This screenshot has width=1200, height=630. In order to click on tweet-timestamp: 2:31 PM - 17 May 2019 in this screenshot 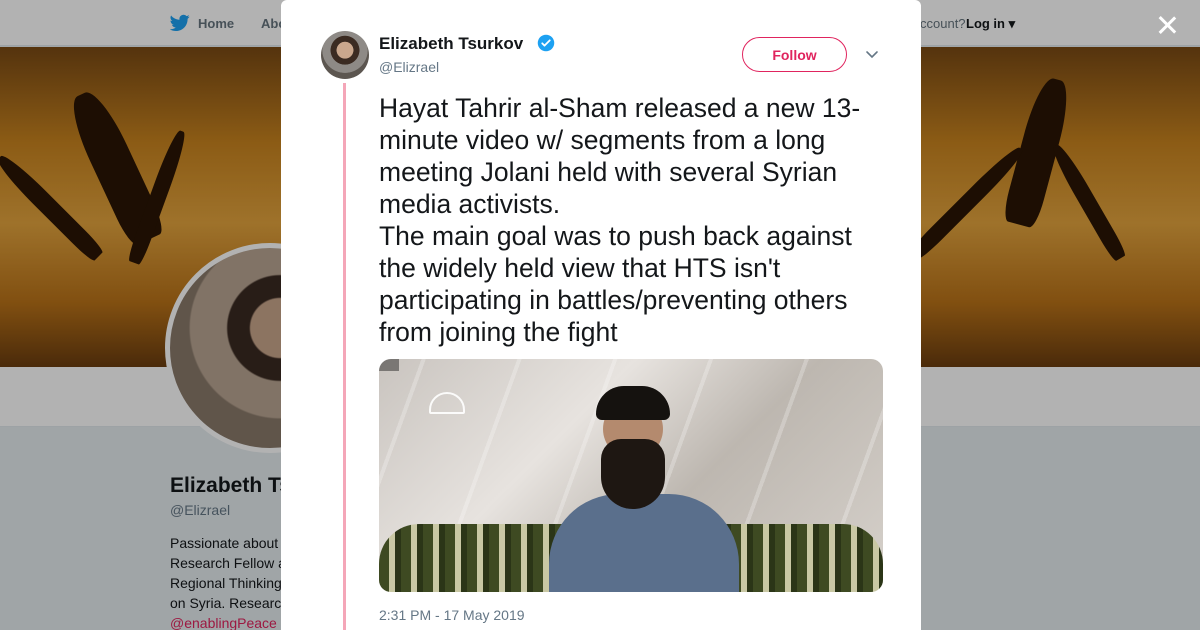, I will do `click(452, 615)`.